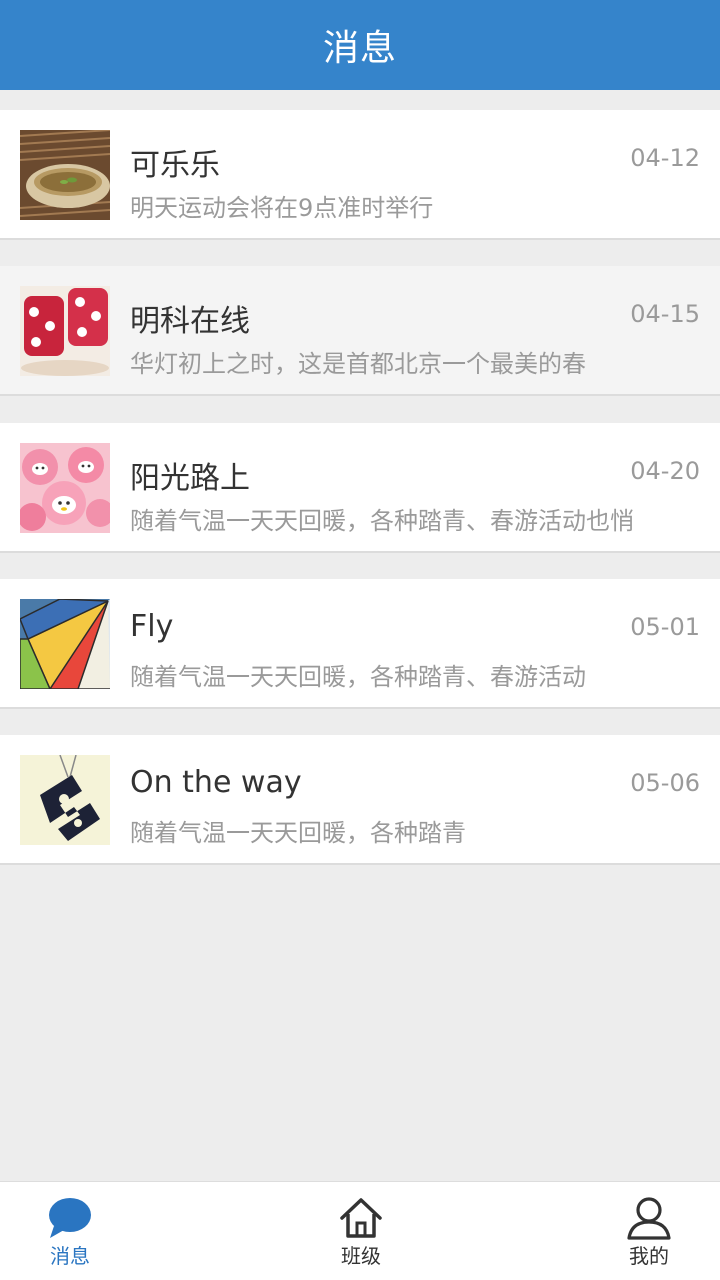 The width and height of the screenshot is (720, 1280). Describe the element at coordinates (382, 521) in the screenshot. I see `message-preview: 随着气温一天天回暖，各种踏青、春游活动也悄` at that location.